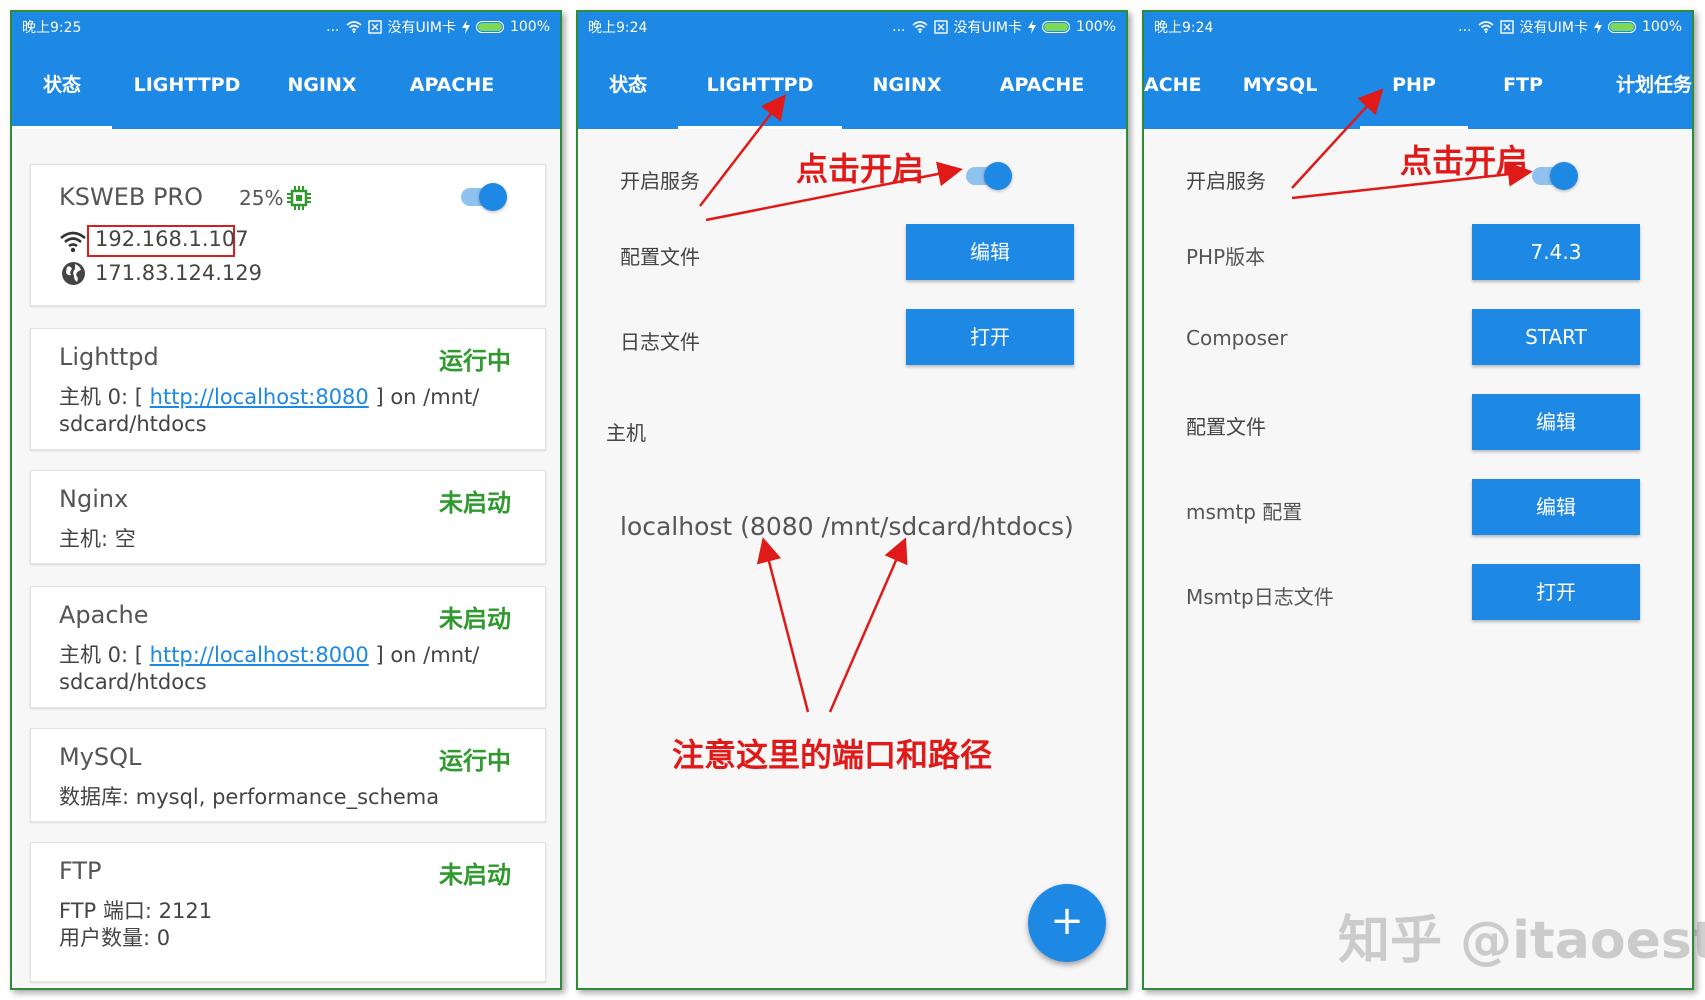 The height and width of the screenshot is (1000, 1705). What do you see at coordinates (288, 517) in the screenshot?
I see `nginx-card: Nginx 未启动 主机: 空` at bounding box center [288, 517].